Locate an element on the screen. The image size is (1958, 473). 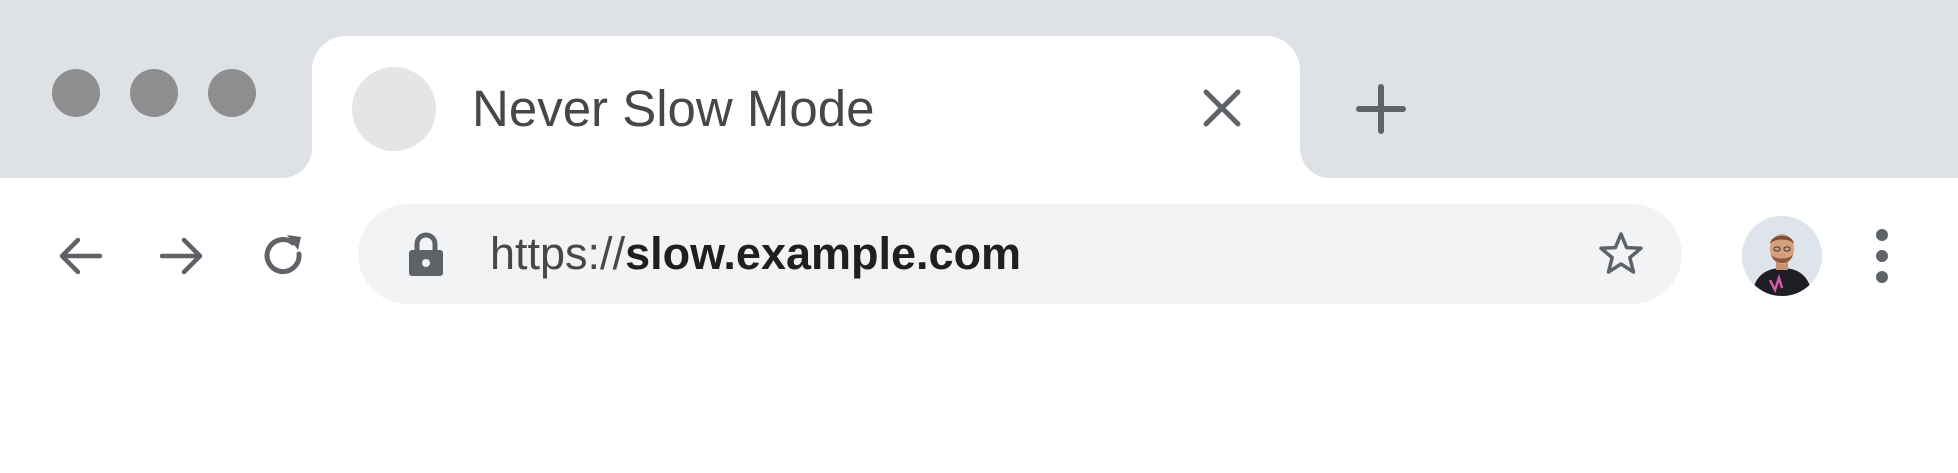
arrow-left-icon is located at coordinates (80, 256).